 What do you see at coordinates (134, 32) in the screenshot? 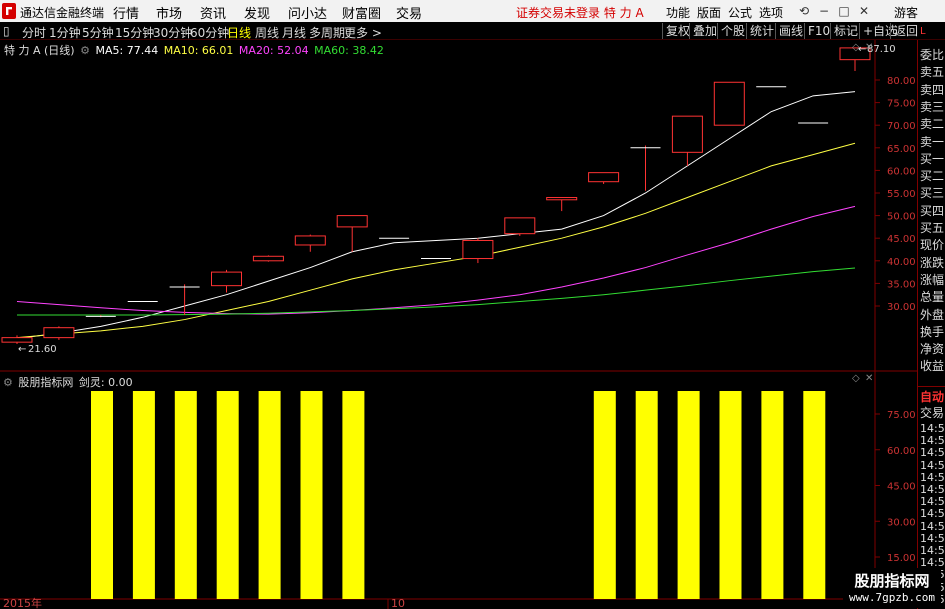
I see `period-15min: 15分钟` at bounding box center [134, 32].